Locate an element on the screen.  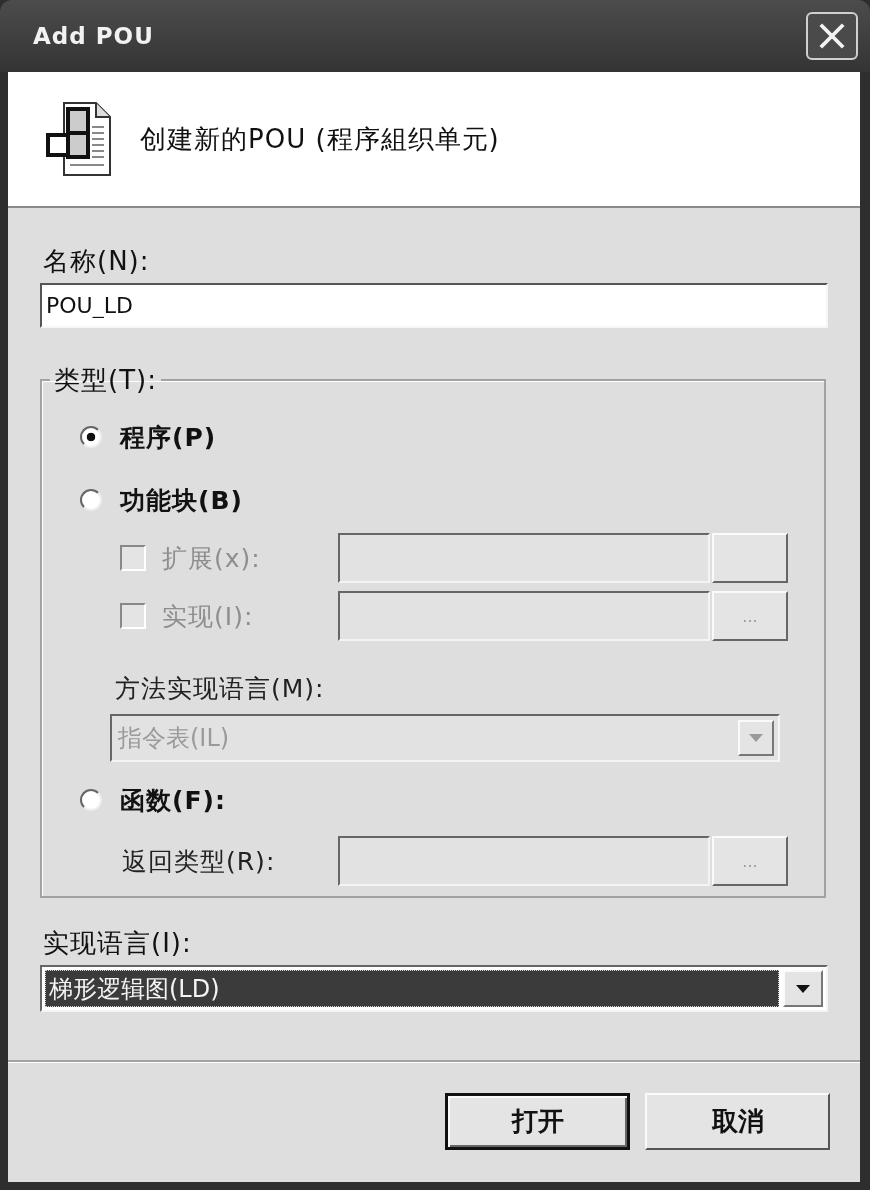
document-icon is located at coordinates (79, 139).